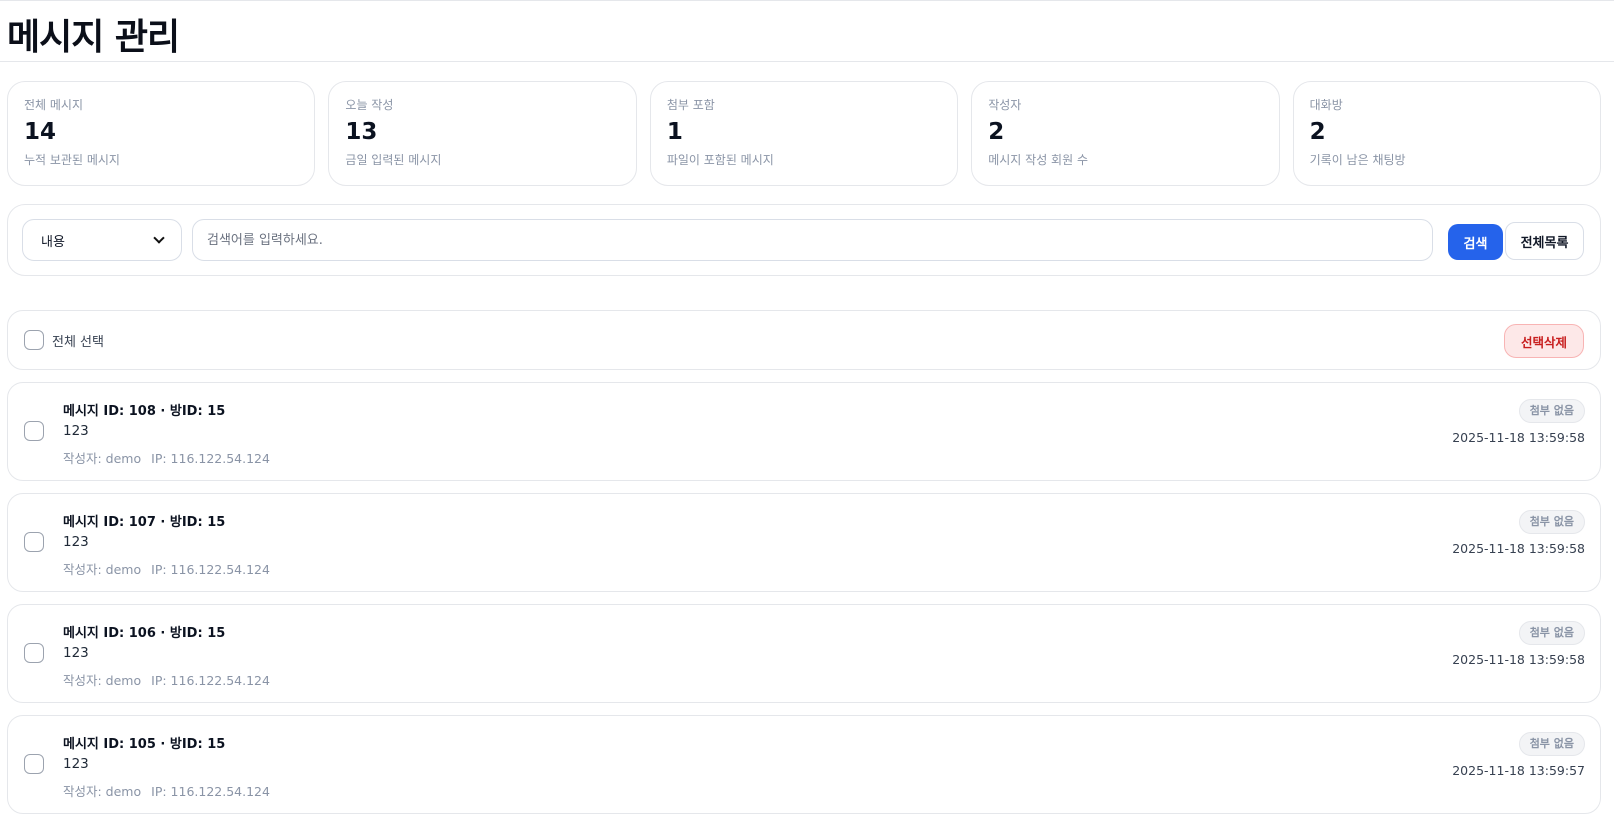 The width and height of the screenshot is (1614, 818). Describe the element at coordinates (1518, 770) in the screenshot. I see `message-date: 2025-11-18 13:59:57` at that location.